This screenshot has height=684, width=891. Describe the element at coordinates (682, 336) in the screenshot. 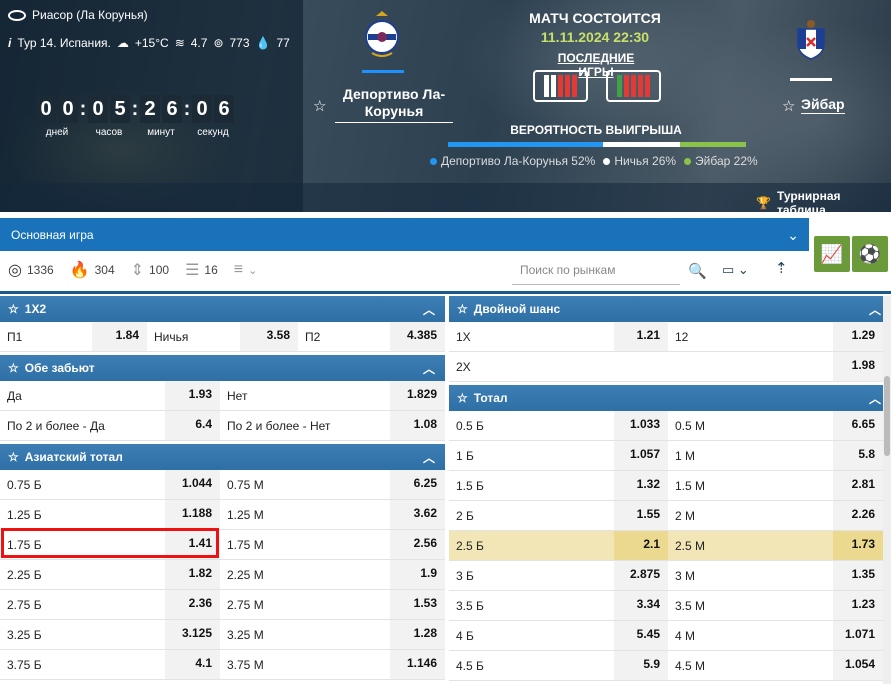

I see `outcome-label: 12` at that location.